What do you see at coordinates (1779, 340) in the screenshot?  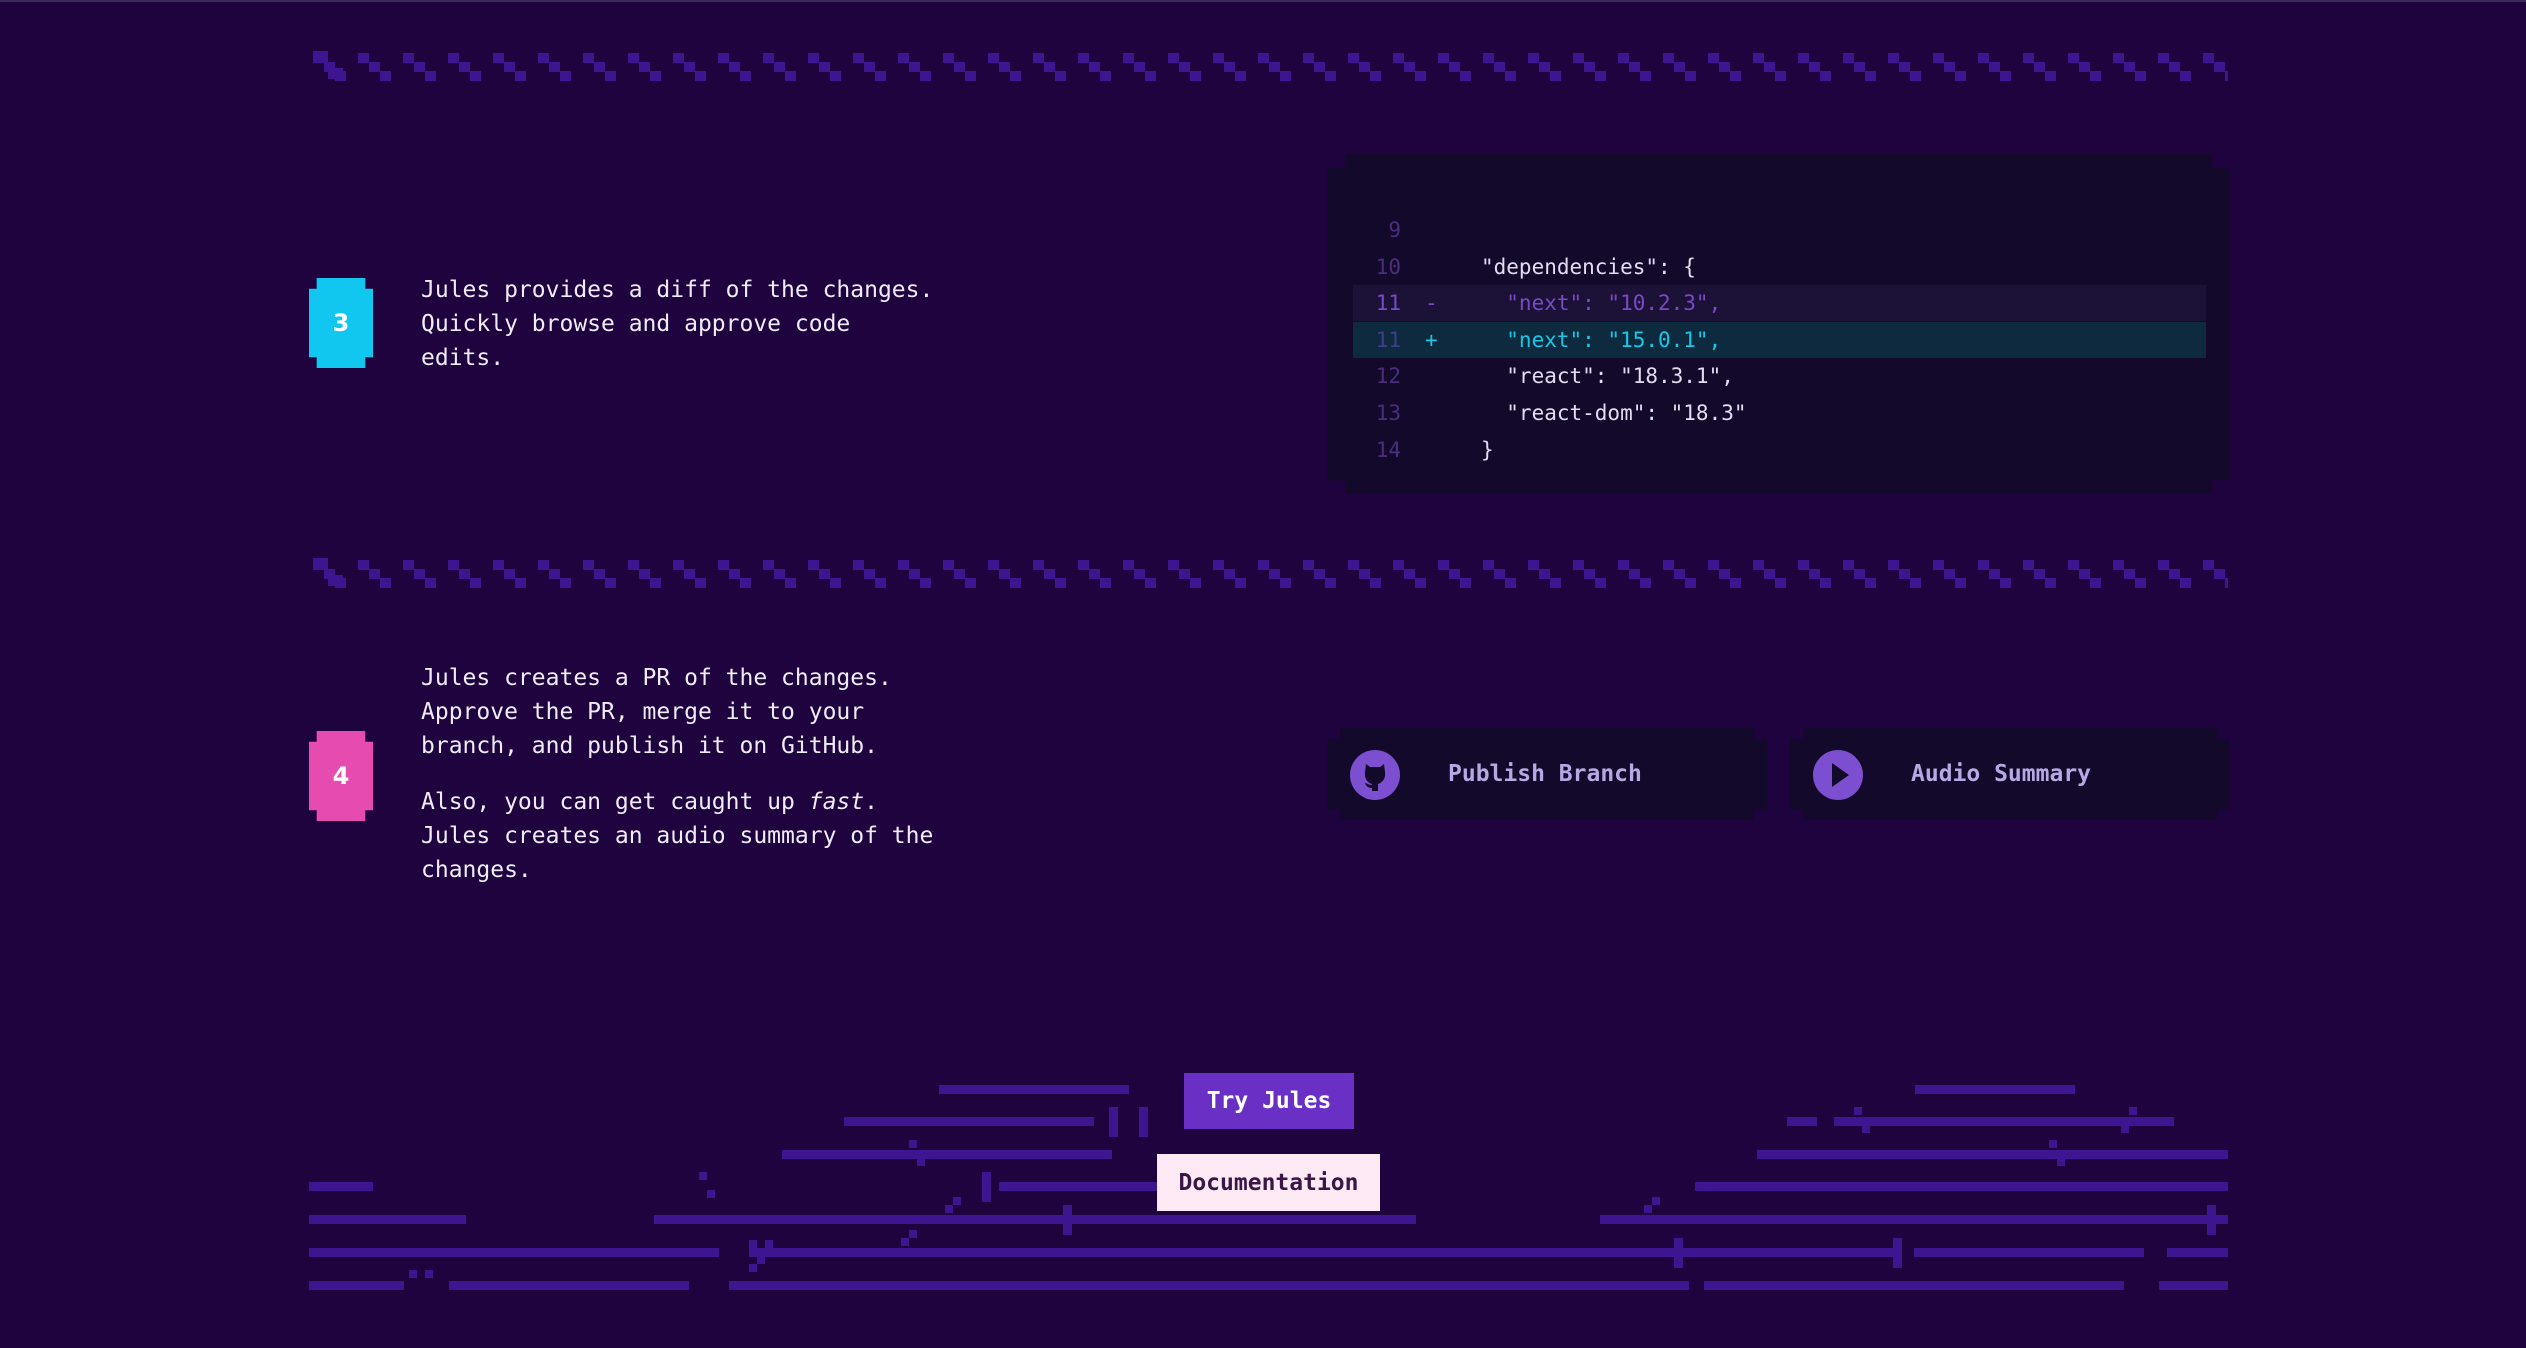 I see `code-line-added: 11 + "next": "15.0.1",` at bounding box center [1779, 340].